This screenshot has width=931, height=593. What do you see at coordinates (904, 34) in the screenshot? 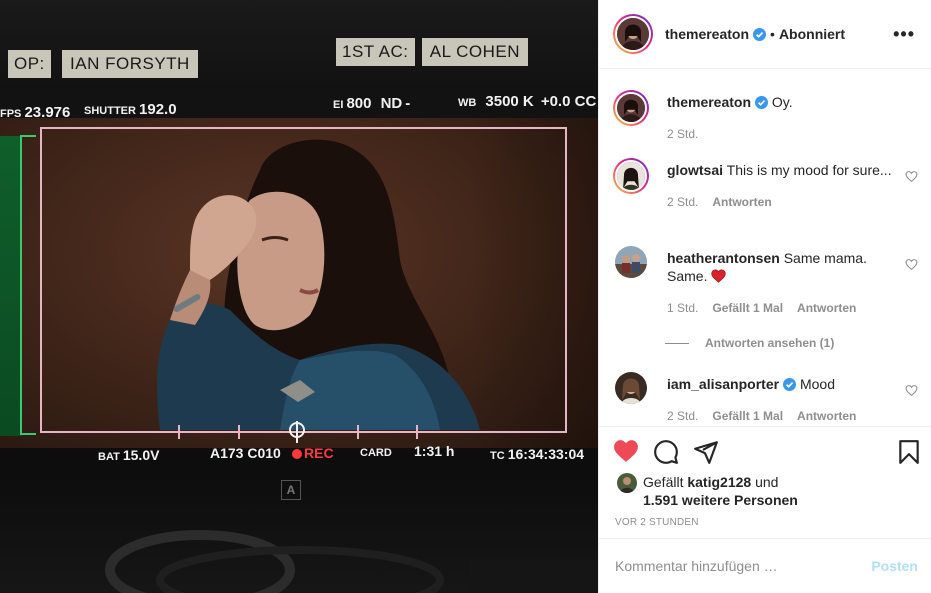
I see `more-horizontal-icon: •••` at bounding box center [904, 34].